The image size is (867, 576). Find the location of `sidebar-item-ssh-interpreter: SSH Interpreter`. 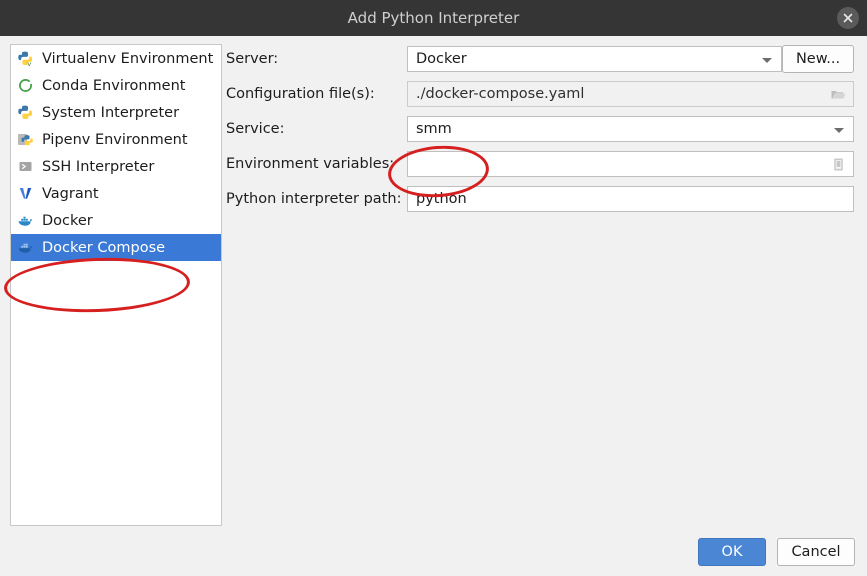

sidebar-item-ssh-interpreter: SSH Interpreter is located at coordinates (116, 166).